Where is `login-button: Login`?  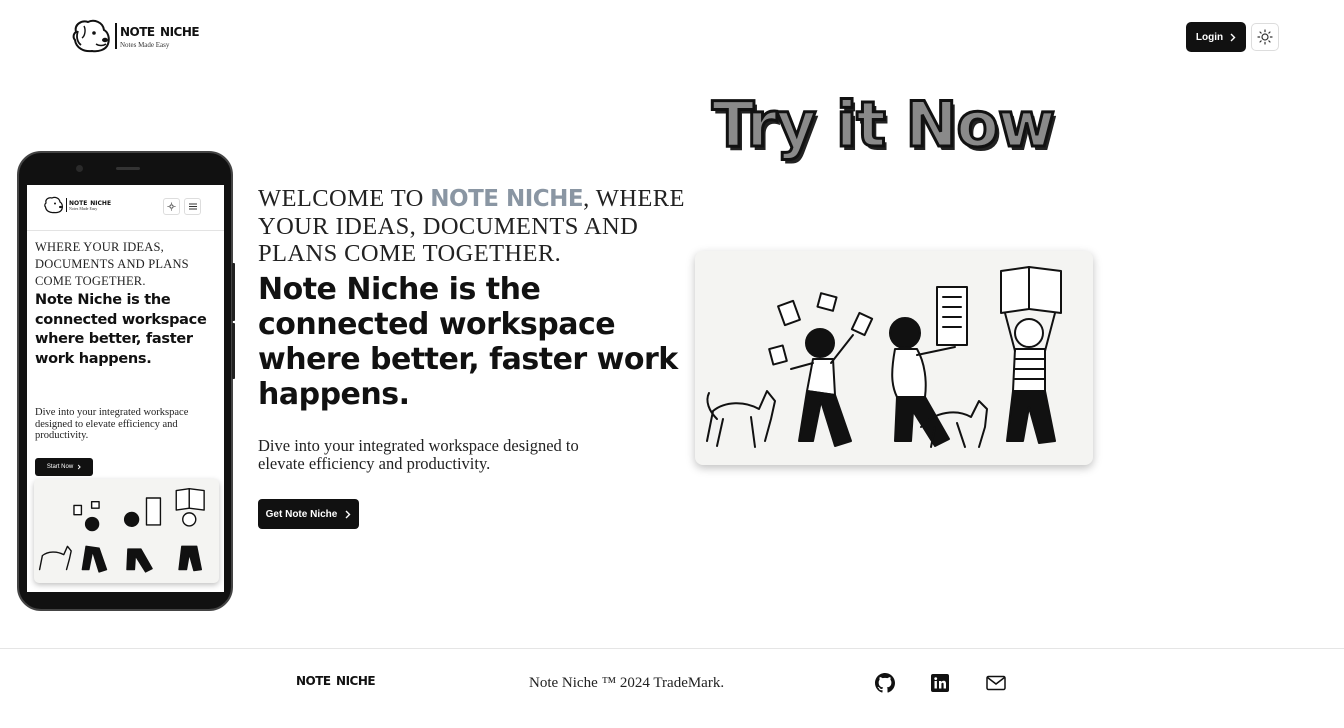 login-button: Login is located at coordinates (1216, 37).